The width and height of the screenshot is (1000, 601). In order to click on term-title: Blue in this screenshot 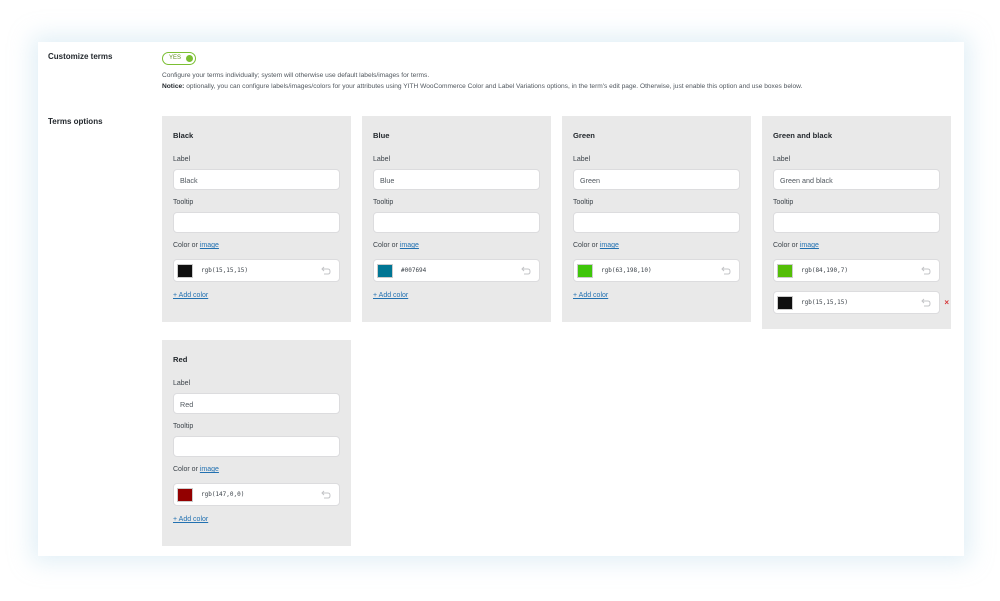, I will do `click(381, 135)`.